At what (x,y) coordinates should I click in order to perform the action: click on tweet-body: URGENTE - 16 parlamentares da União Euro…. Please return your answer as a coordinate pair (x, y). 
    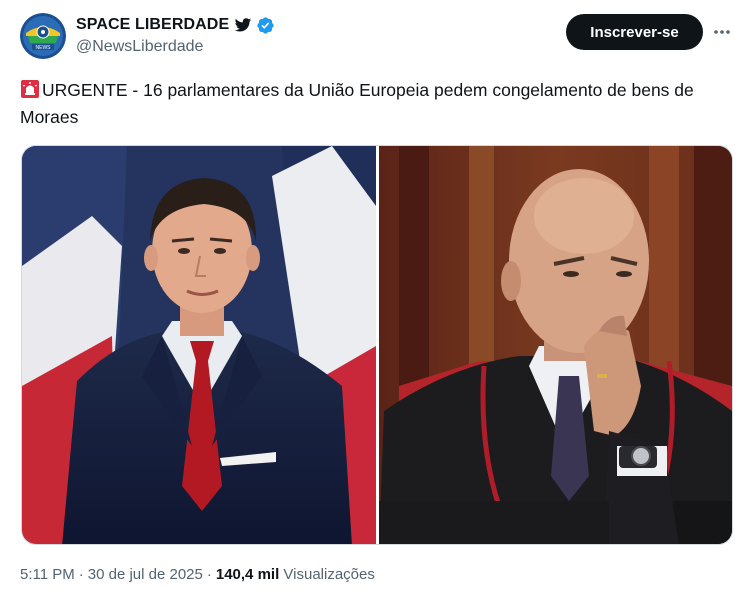
    Looking at the image, I should click on (357, 103).